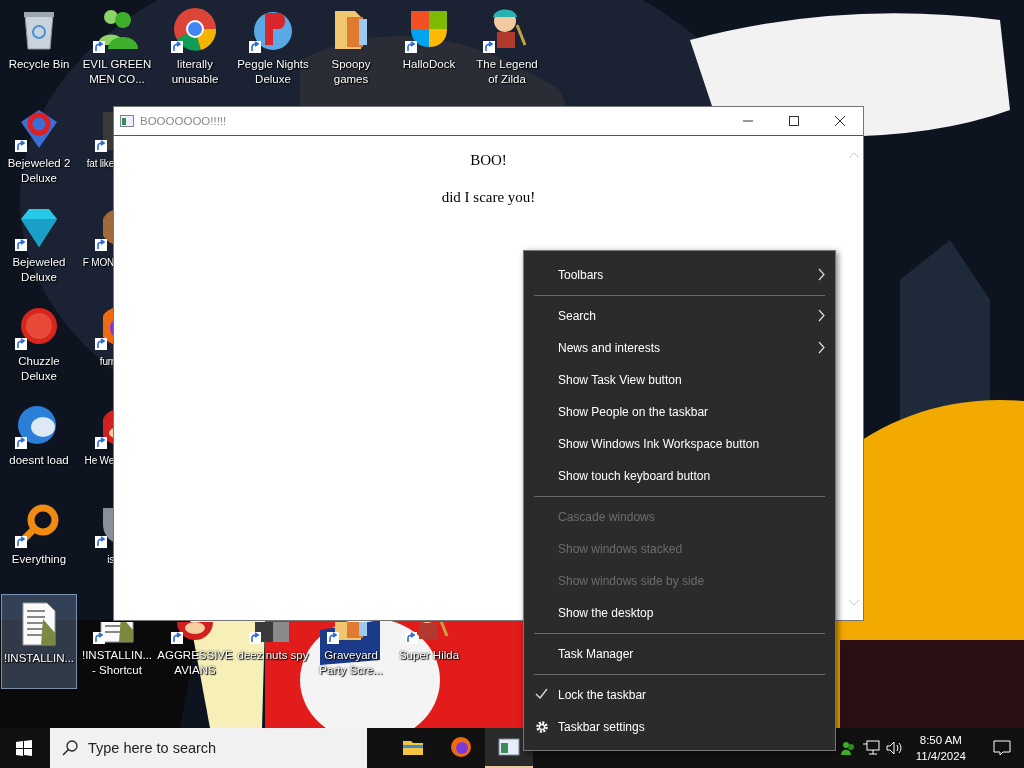  What do you see at coordinates (940, 740) in the screenshot?
I see `time: 8:50 AM` at bounding box center [940, 740].